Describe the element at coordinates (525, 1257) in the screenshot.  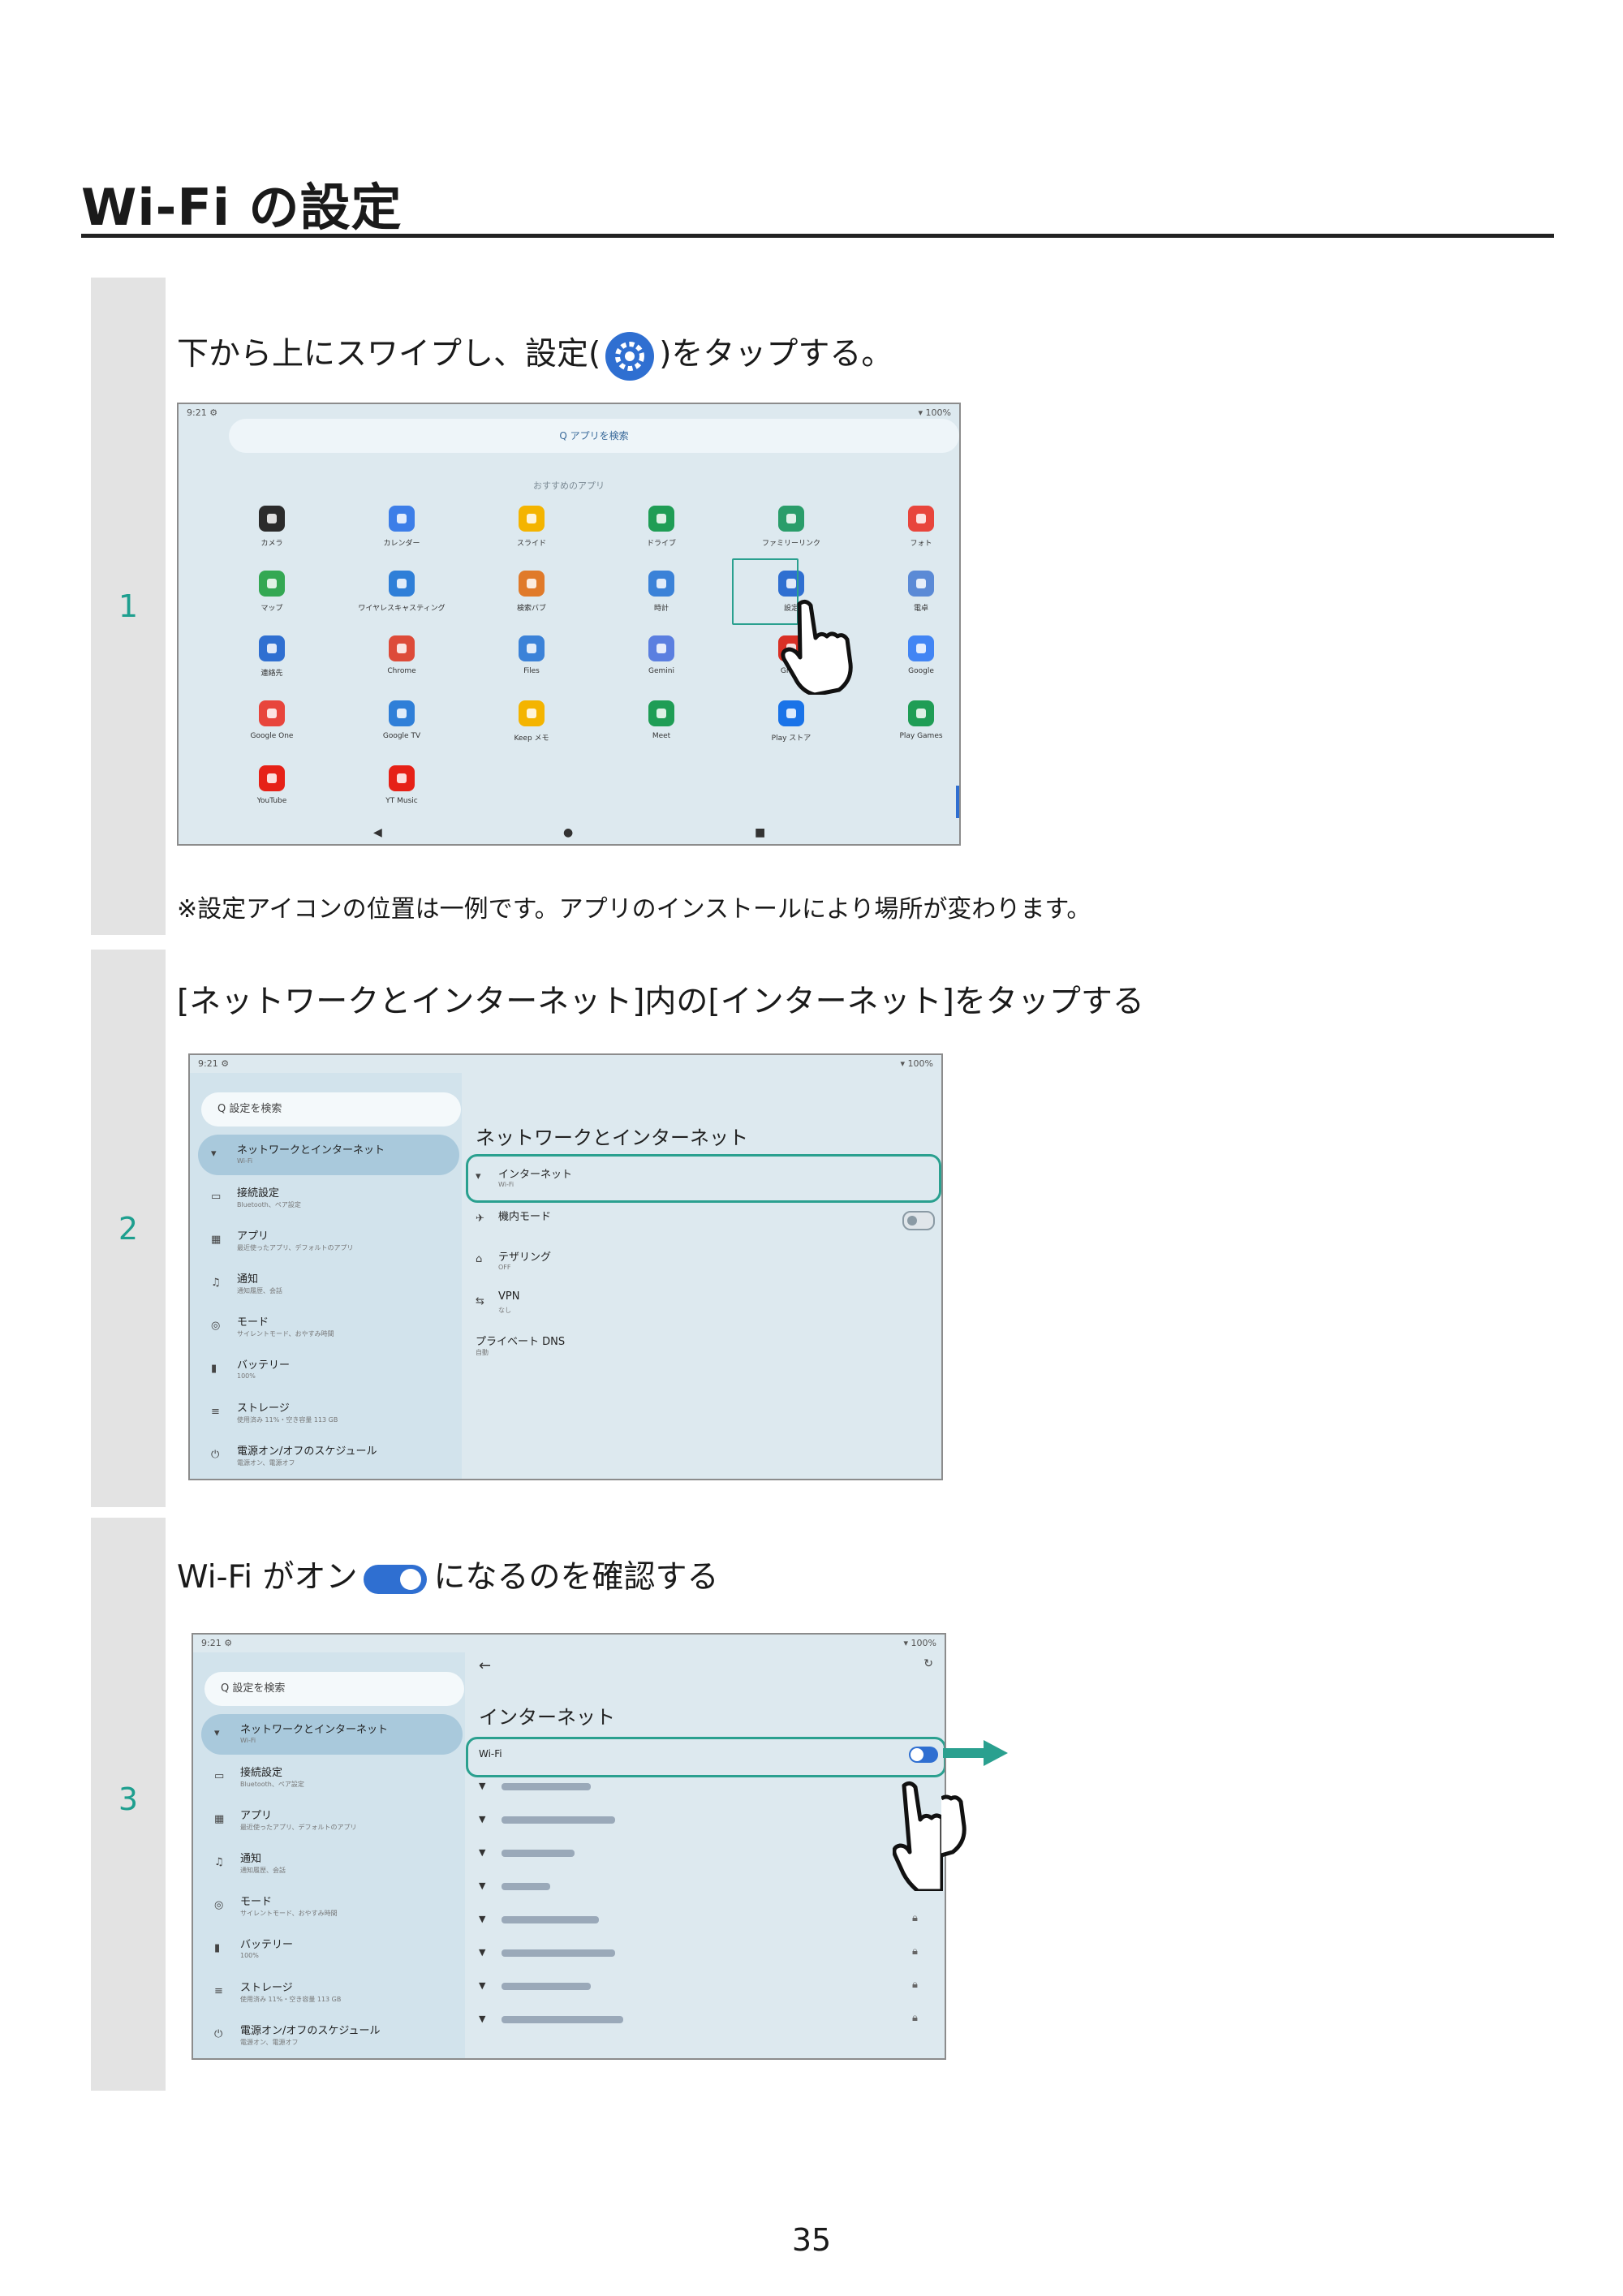
I see `network-row-title: テザリング` at that location.